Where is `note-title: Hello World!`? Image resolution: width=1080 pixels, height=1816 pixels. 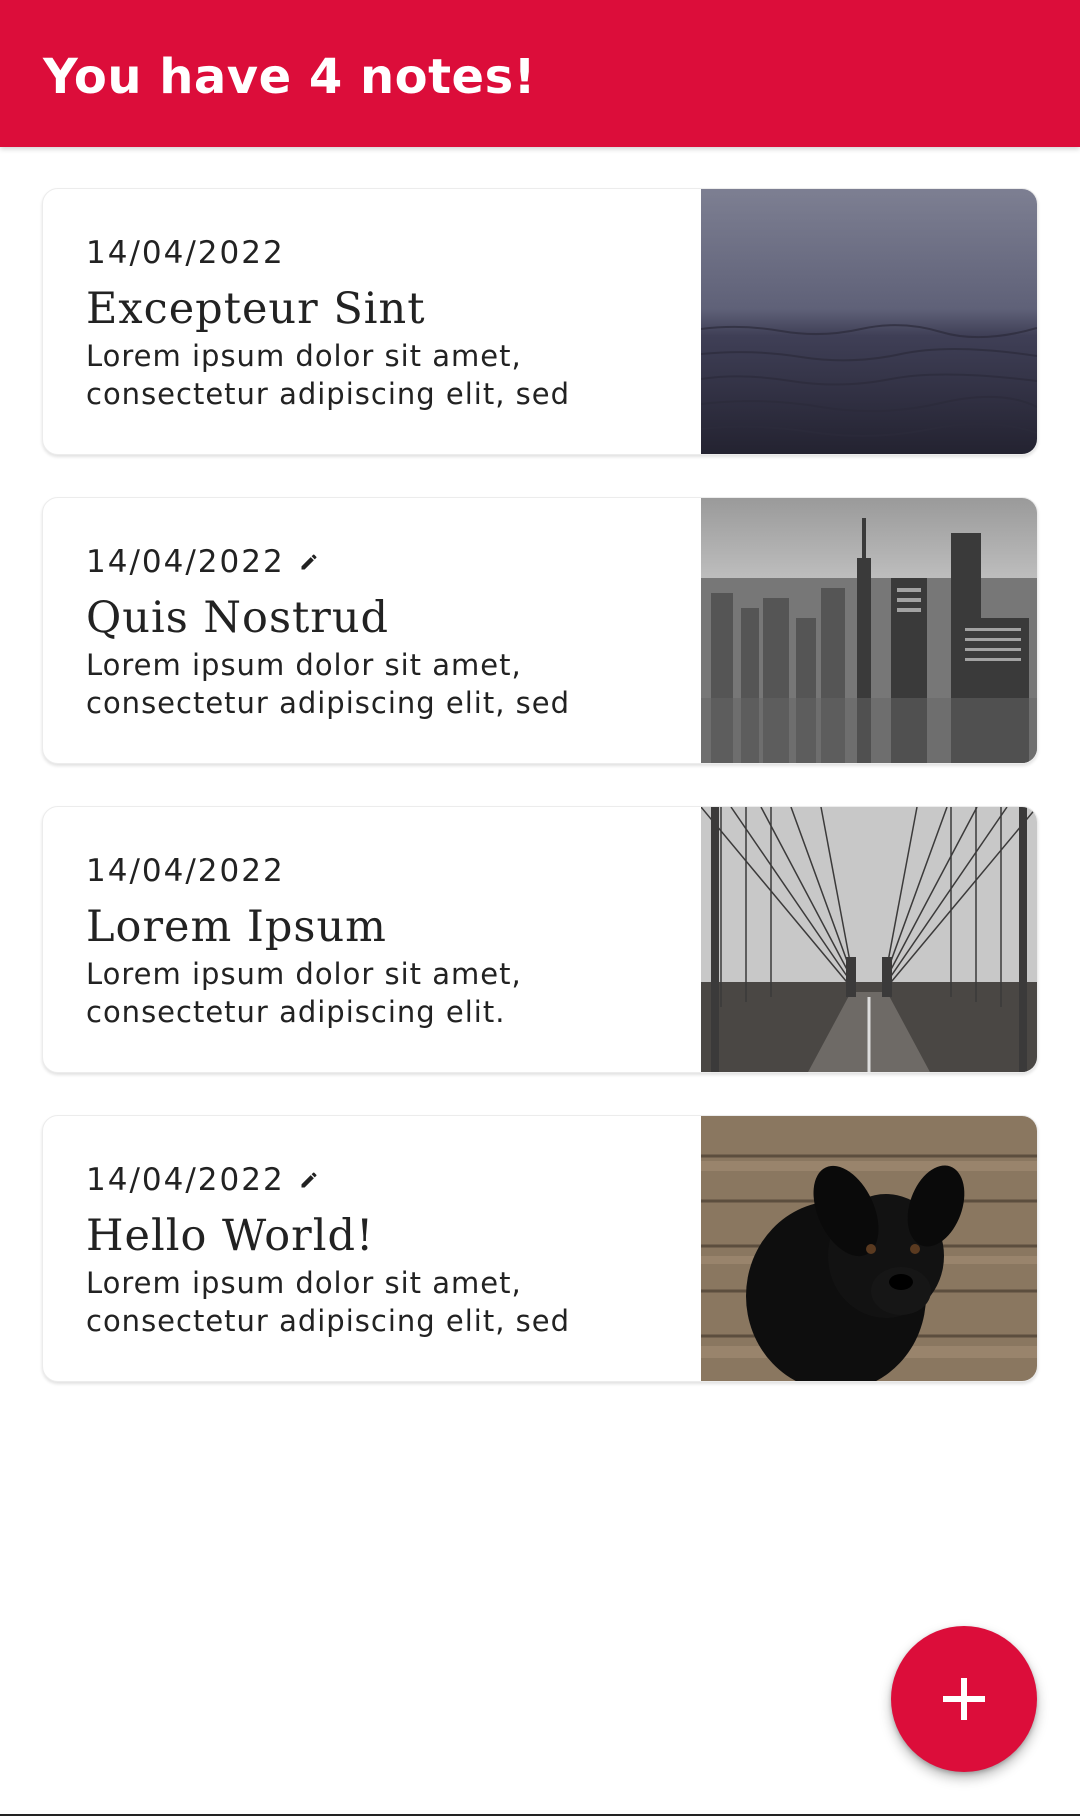
note-title: Hello World! is located at coordinates (230, 1236).